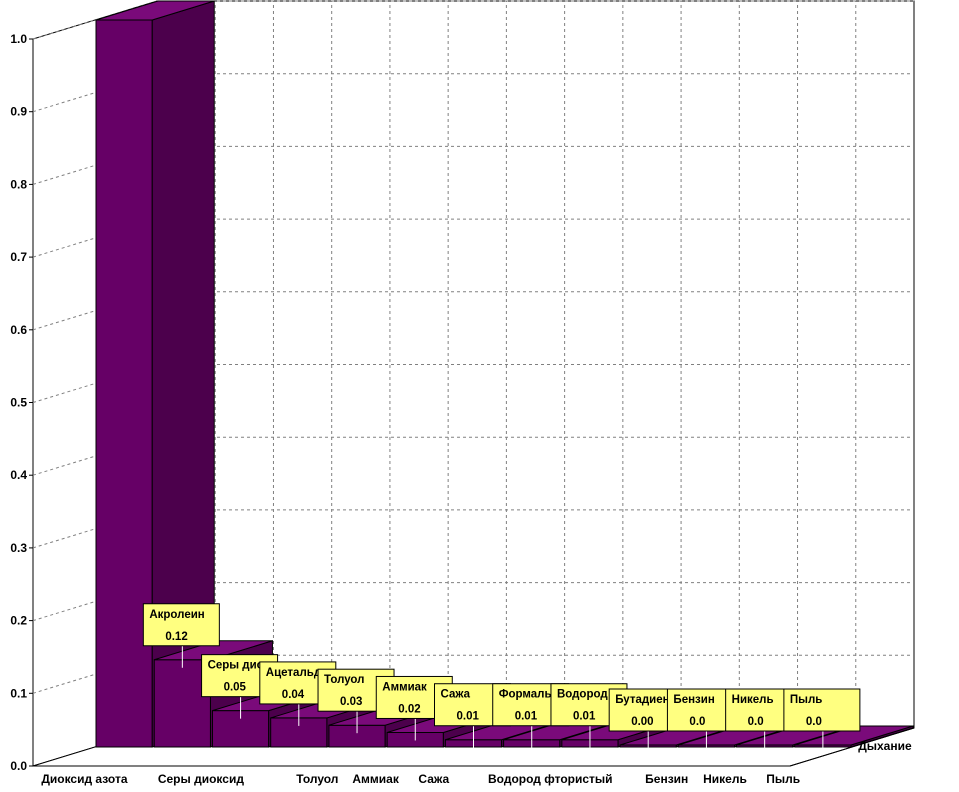 This screenshot has width=959, height=792. Describe the element at coordinates (18, 766) in the screenshot. I see `y-tick-label: 0.0` at that location.